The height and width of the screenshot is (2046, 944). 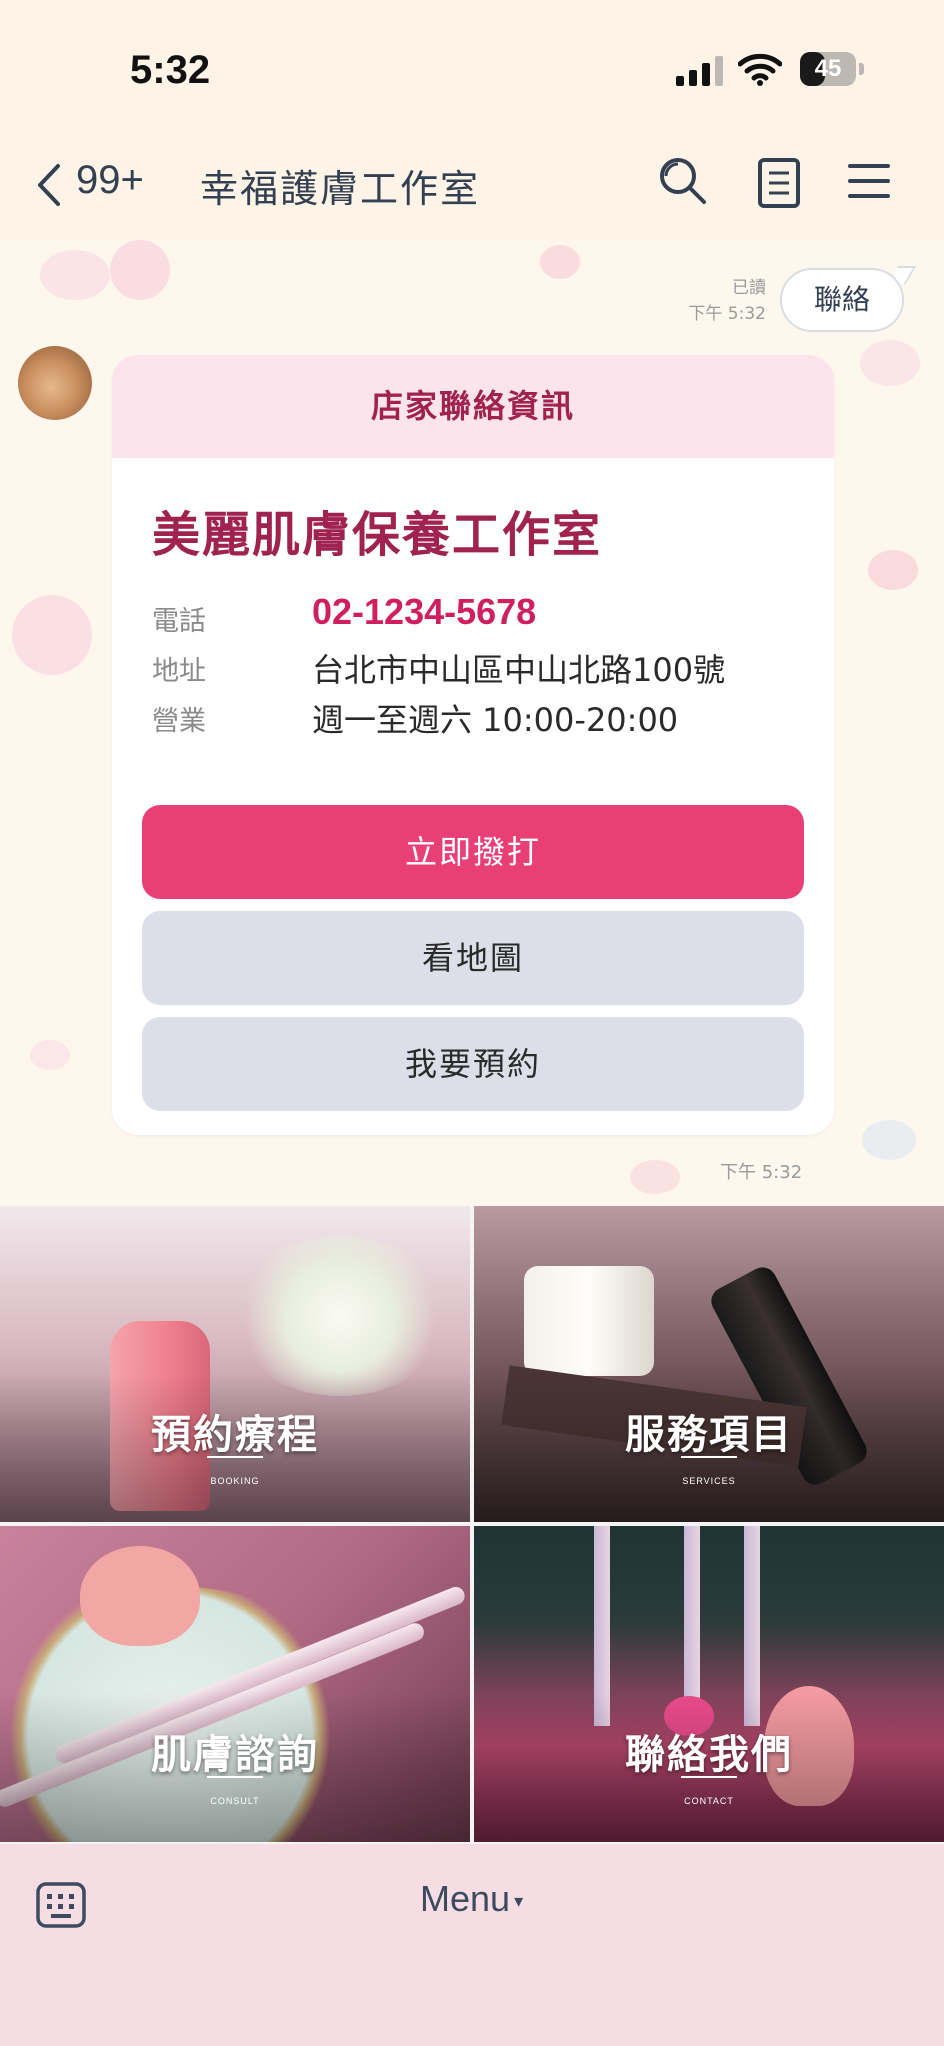 What do you see at coordinates (861, 69) in the screenshot?
I see `battery-tip` at bounding box center [861, 69].